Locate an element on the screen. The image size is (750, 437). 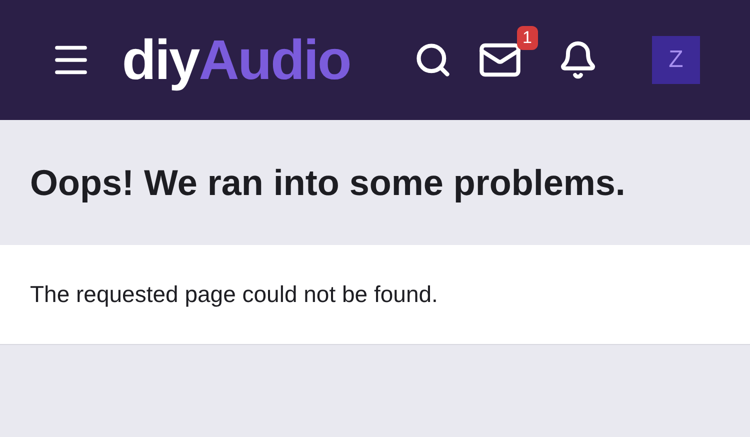
avatar: Z is located at coordinates (676, 60).